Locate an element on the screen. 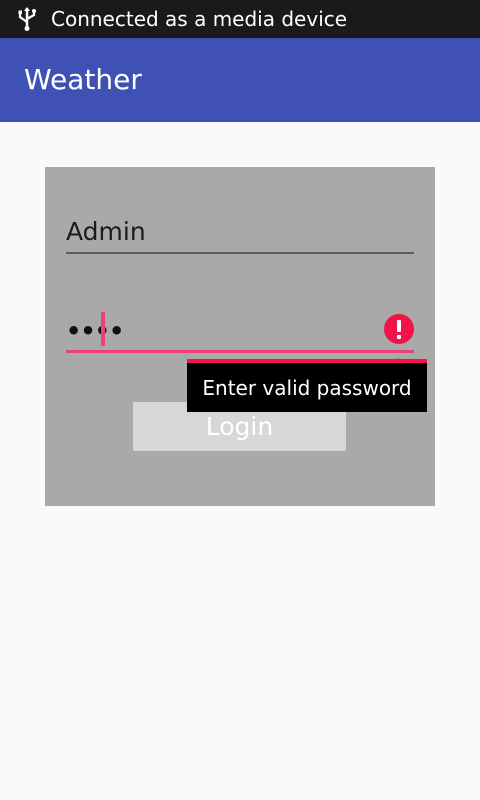  error-popup-body: Enter valid password is located at coordinates (307, 387).